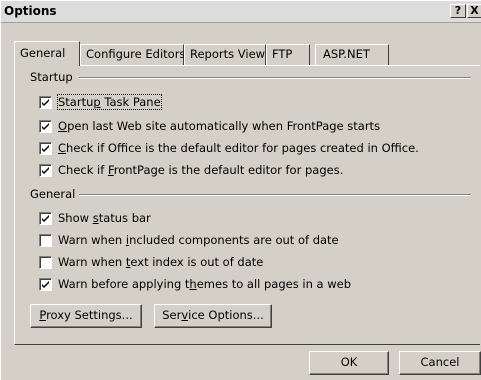 The width and height of the screenshot is (481, 380). What do you see at coordinates (228, 54) in the screenshot?
I see `tab-label: Reports View` at bounding box center [228, 54].